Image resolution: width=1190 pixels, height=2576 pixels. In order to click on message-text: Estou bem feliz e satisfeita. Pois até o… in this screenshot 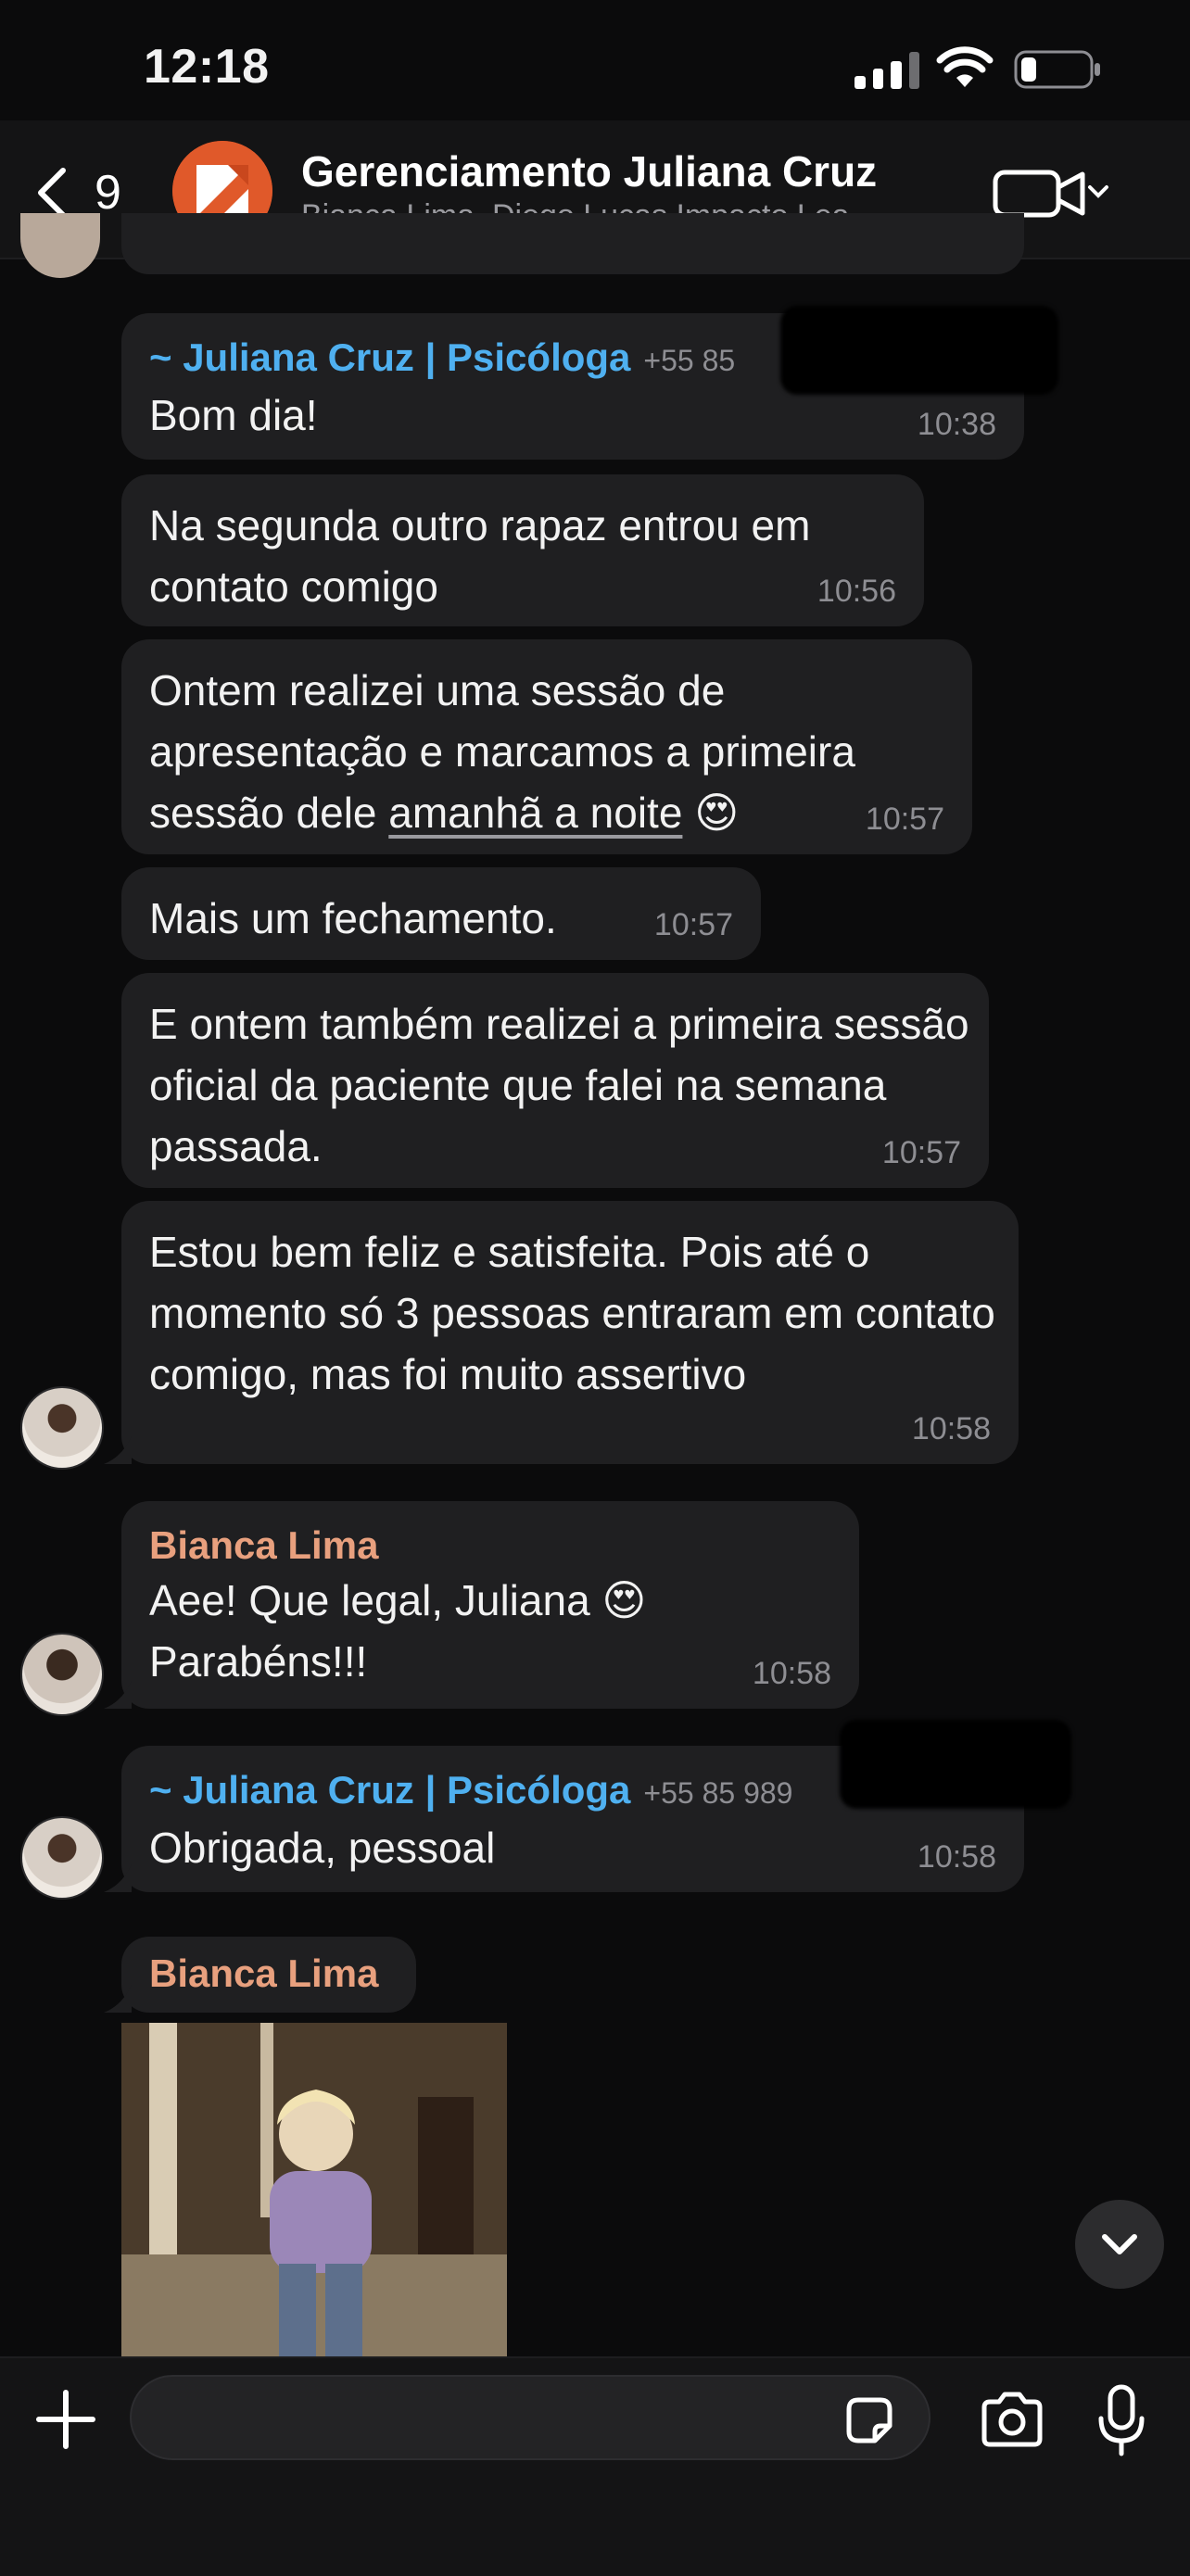, I will do `click(572, 1313)`.